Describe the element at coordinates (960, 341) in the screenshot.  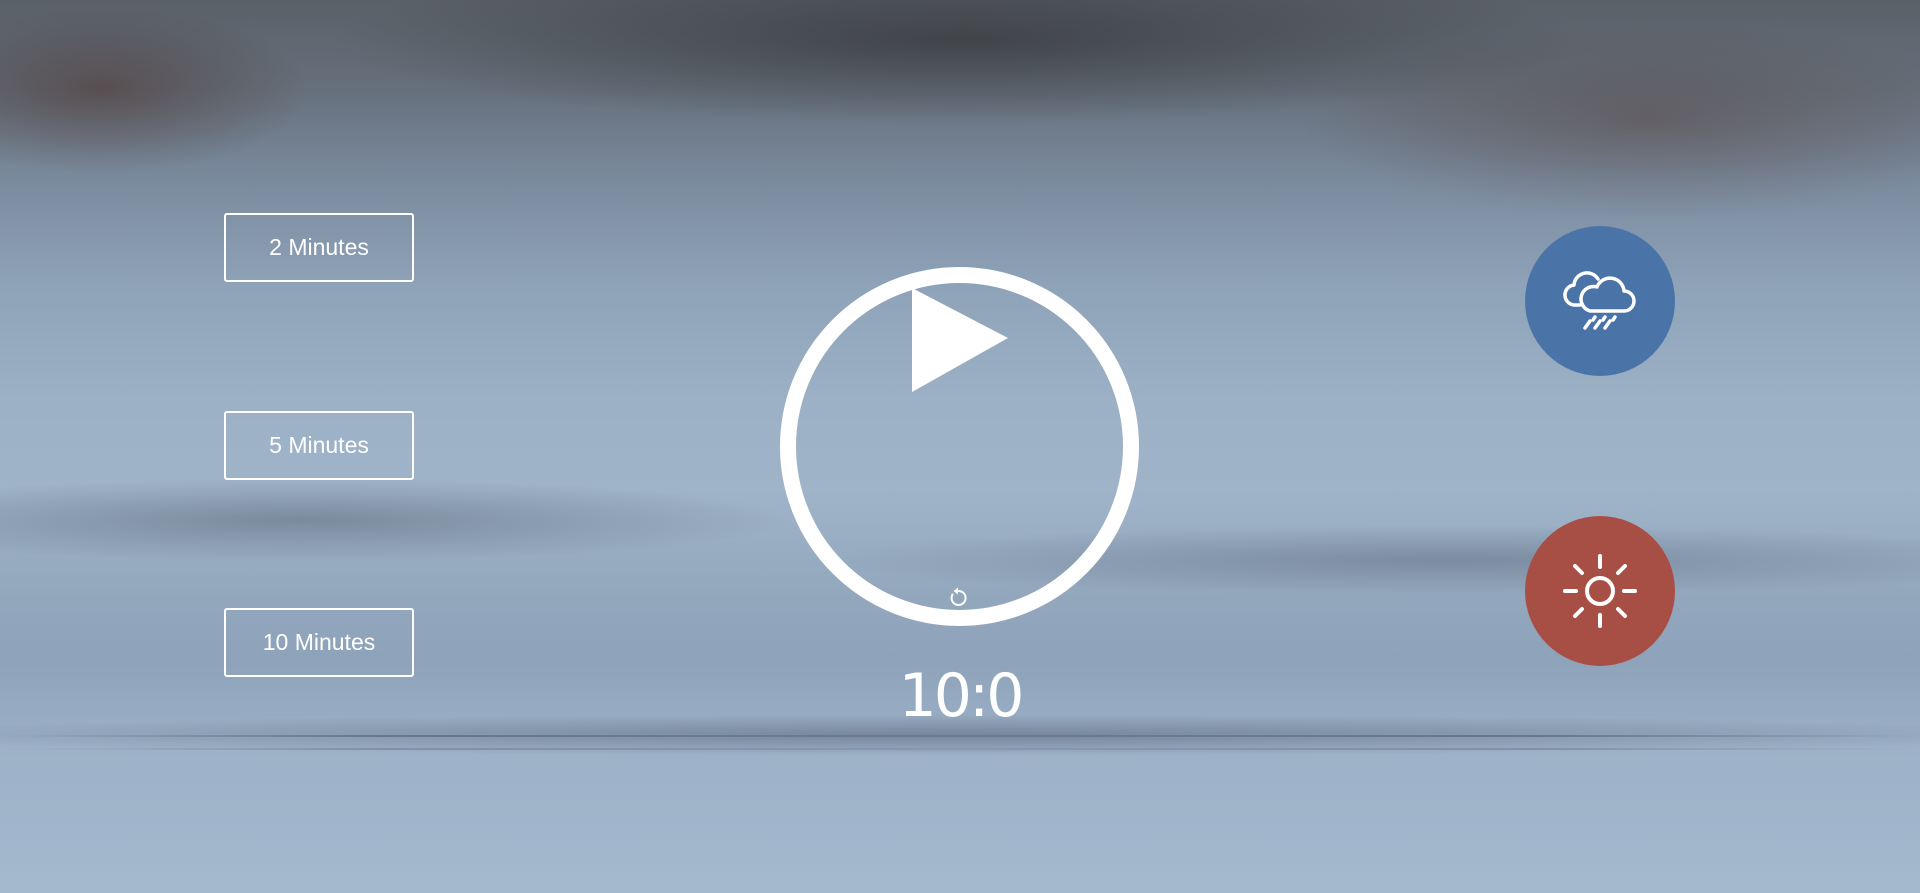
I see `play-icon` at that location.